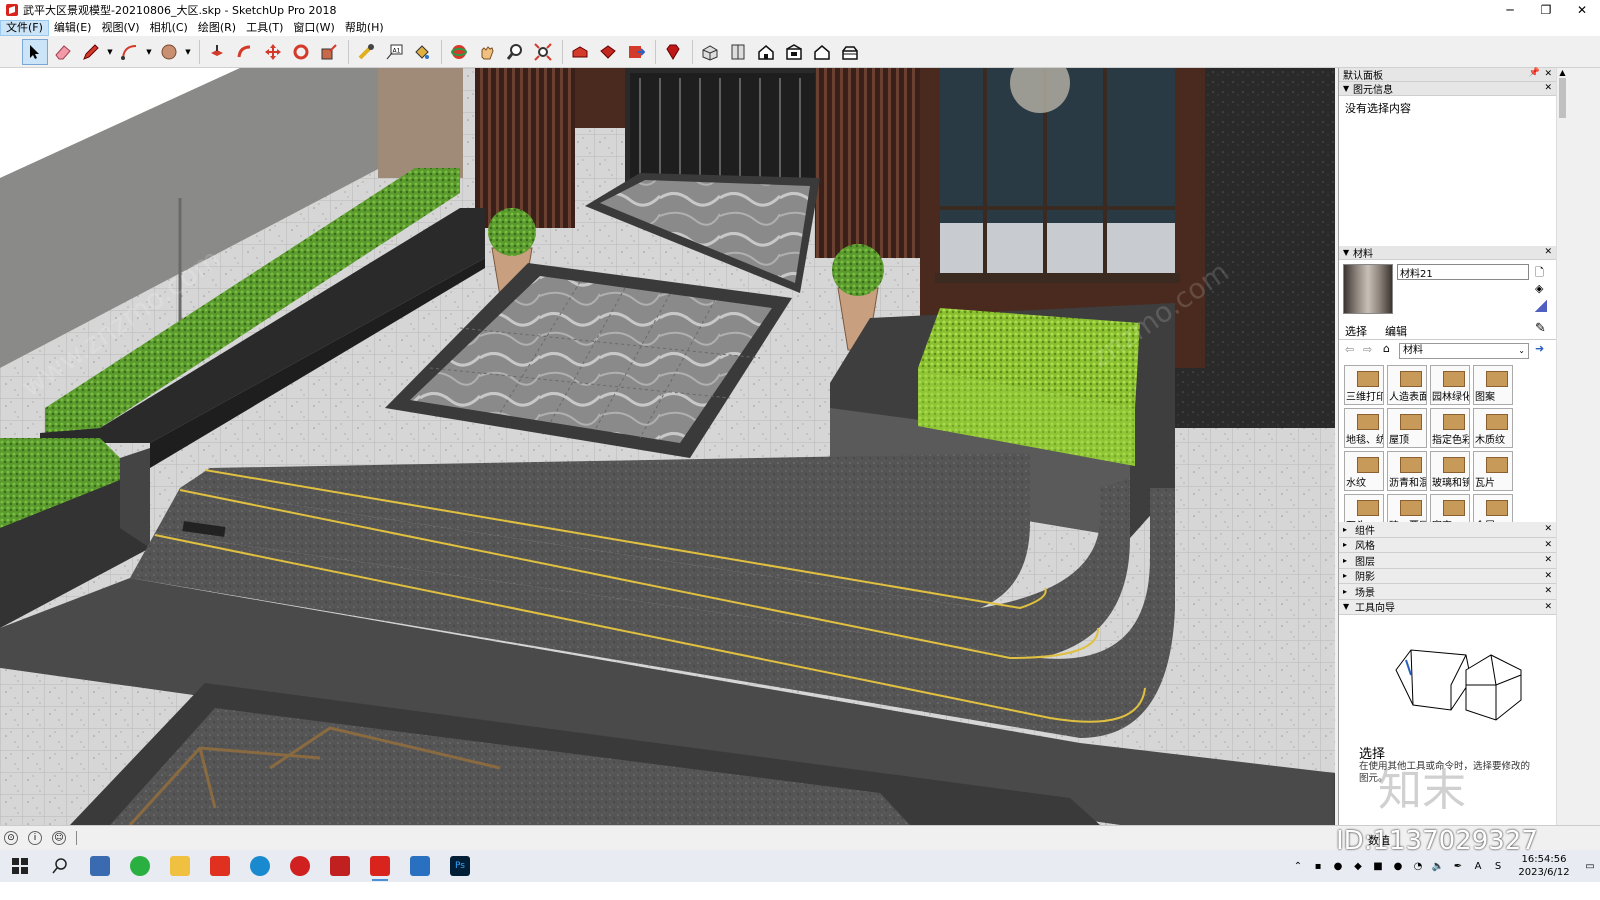 This screenshot has height=900, width=1600. I want to click on photo-app, so click(420, 866).